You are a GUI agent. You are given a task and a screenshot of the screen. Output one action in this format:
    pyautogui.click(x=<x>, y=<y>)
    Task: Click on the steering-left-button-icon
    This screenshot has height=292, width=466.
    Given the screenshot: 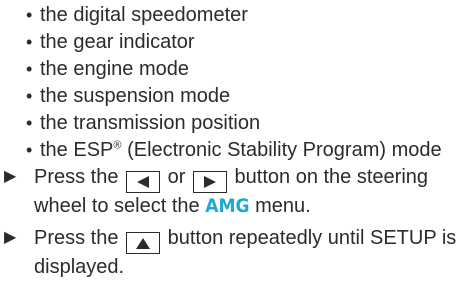 What is the action you would take?
    pyautogui.click(x=143, y=182)
    